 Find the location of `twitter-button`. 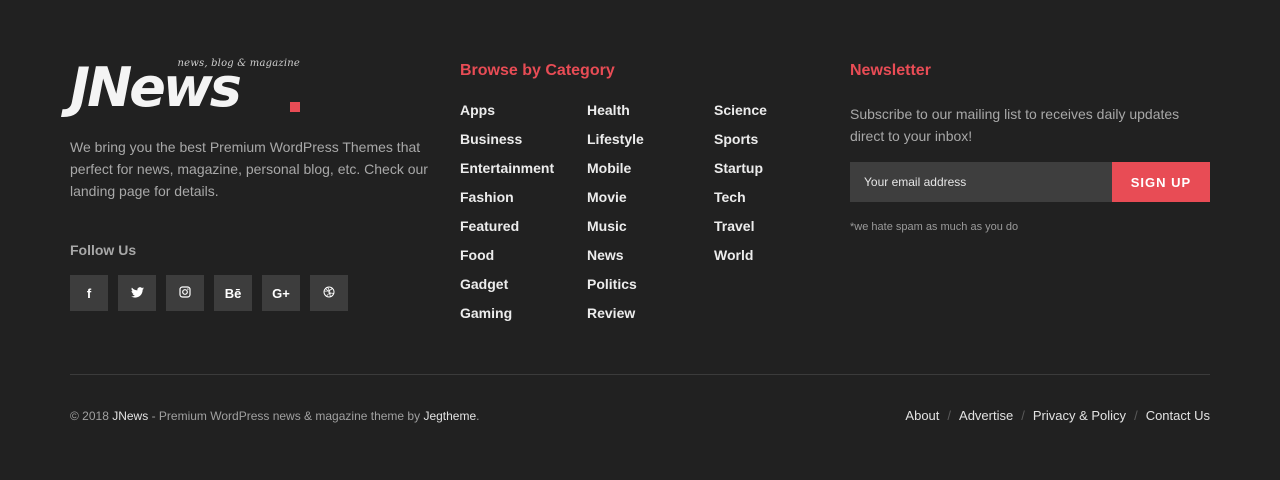

twitter-button is located at coordinates (137, 293).